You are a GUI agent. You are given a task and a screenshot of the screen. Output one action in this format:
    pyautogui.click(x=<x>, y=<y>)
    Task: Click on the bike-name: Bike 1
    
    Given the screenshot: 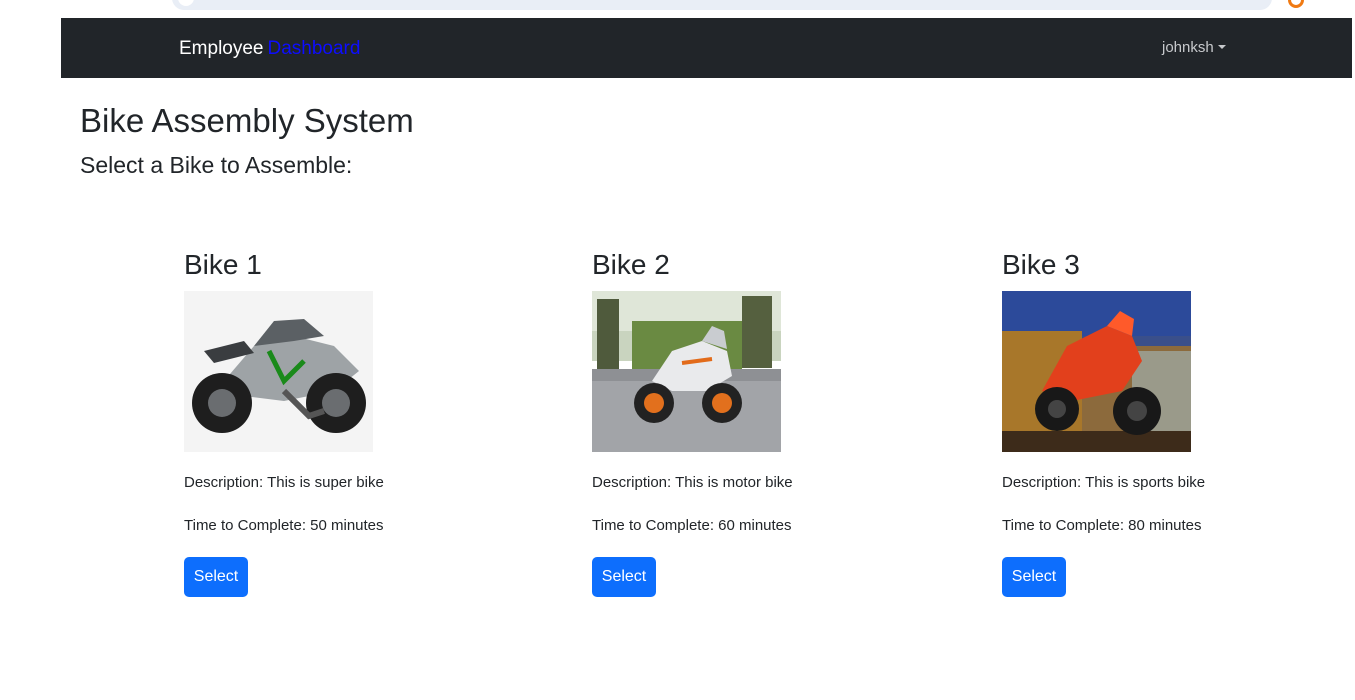 What is the action you would take?
    pyautogui.click(x=223, y=264)
    